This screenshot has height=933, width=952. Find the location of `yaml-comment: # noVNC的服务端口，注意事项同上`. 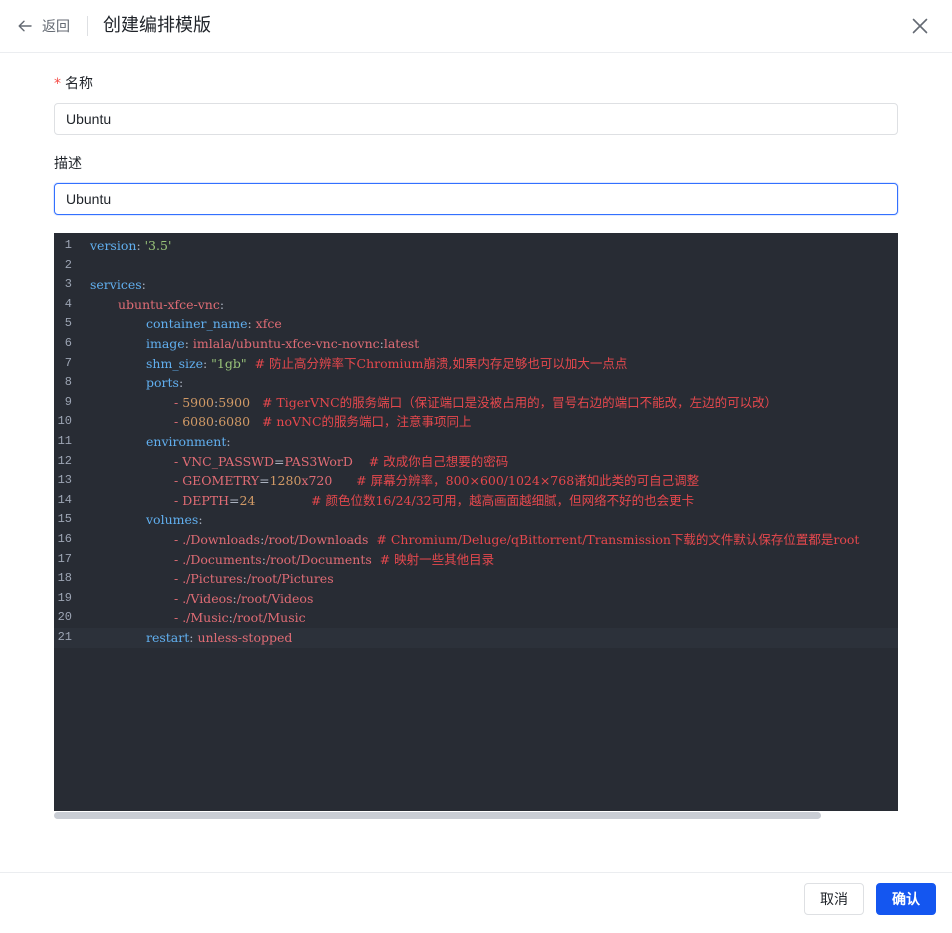

yaml-comment: # noVNC的服务端口，注意事项同上 is located at coordinates (361, 422).